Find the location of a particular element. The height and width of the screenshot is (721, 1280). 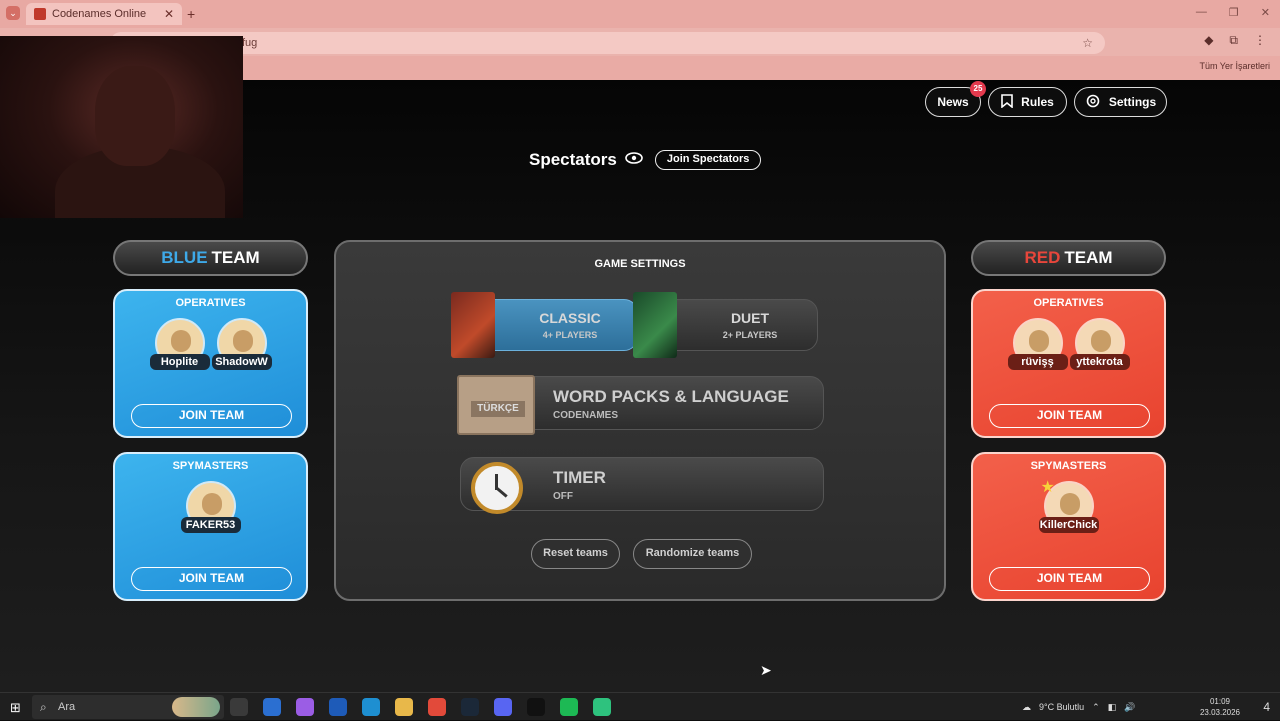

rules-button: Rules is located at coordinates (1027, 102).